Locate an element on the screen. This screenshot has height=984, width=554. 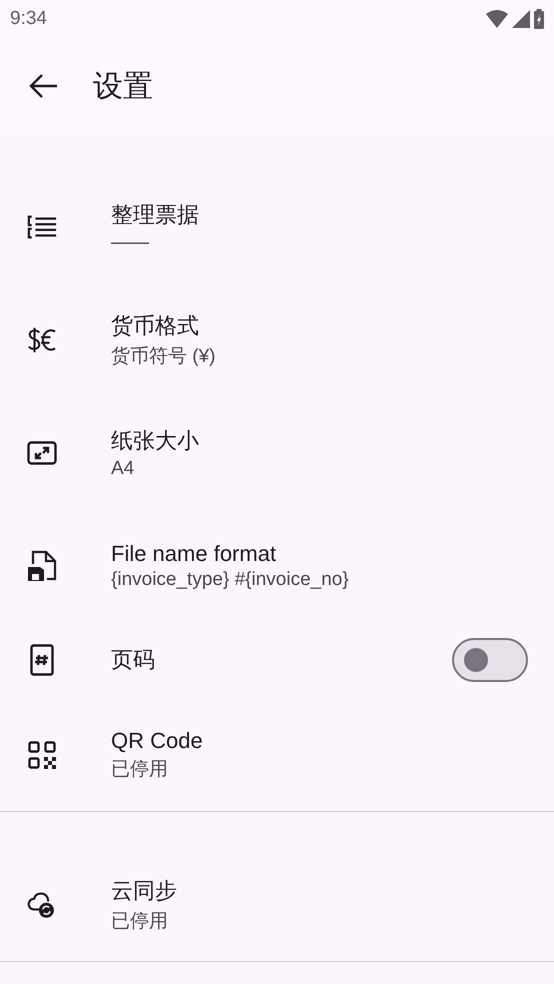
settings-item: 整理票据 —— is located at coordinates (277, 226).